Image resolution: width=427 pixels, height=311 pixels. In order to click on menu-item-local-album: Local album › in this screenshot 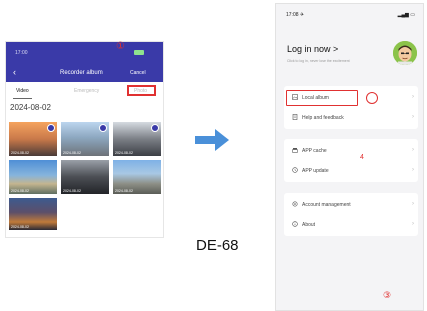, I will do `click(351, 98)`.